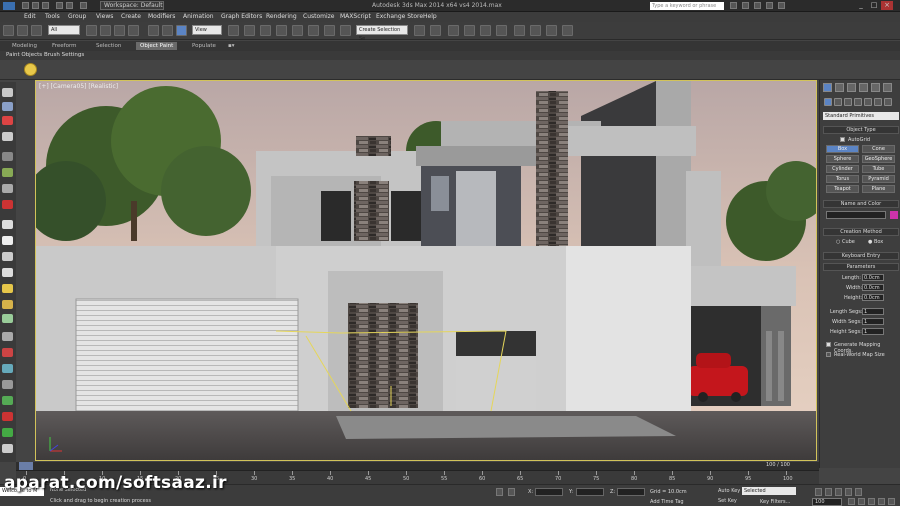 The width and height of the screenshot is (900, 506). What do you see at coordinates (842, 179) in the screenshot?
I see `torus-button: Torus` at bounding box center [842, 179].